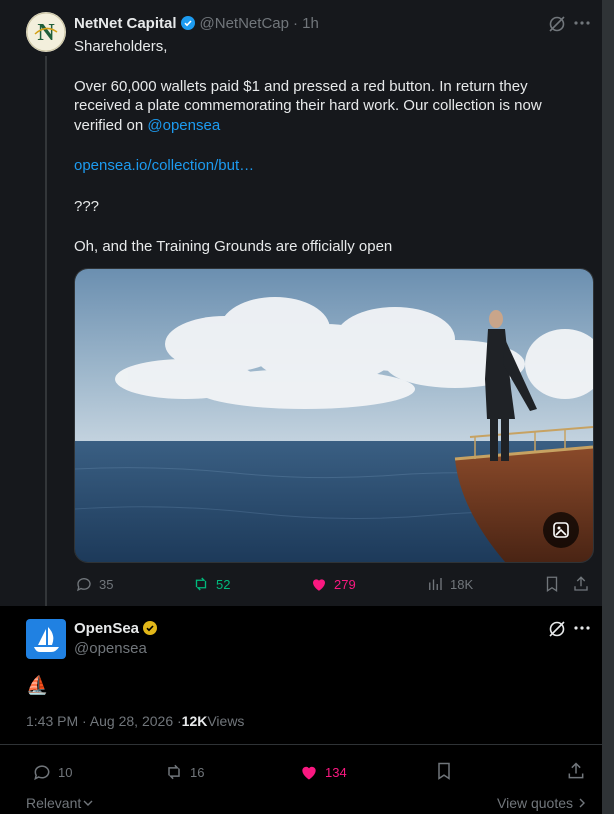 The width and height of the screenshot is (614, 814). What do you see at coordinates (345, 584) in the screenshot?
I see `like-count: 279` at bounding box center [345, 584].